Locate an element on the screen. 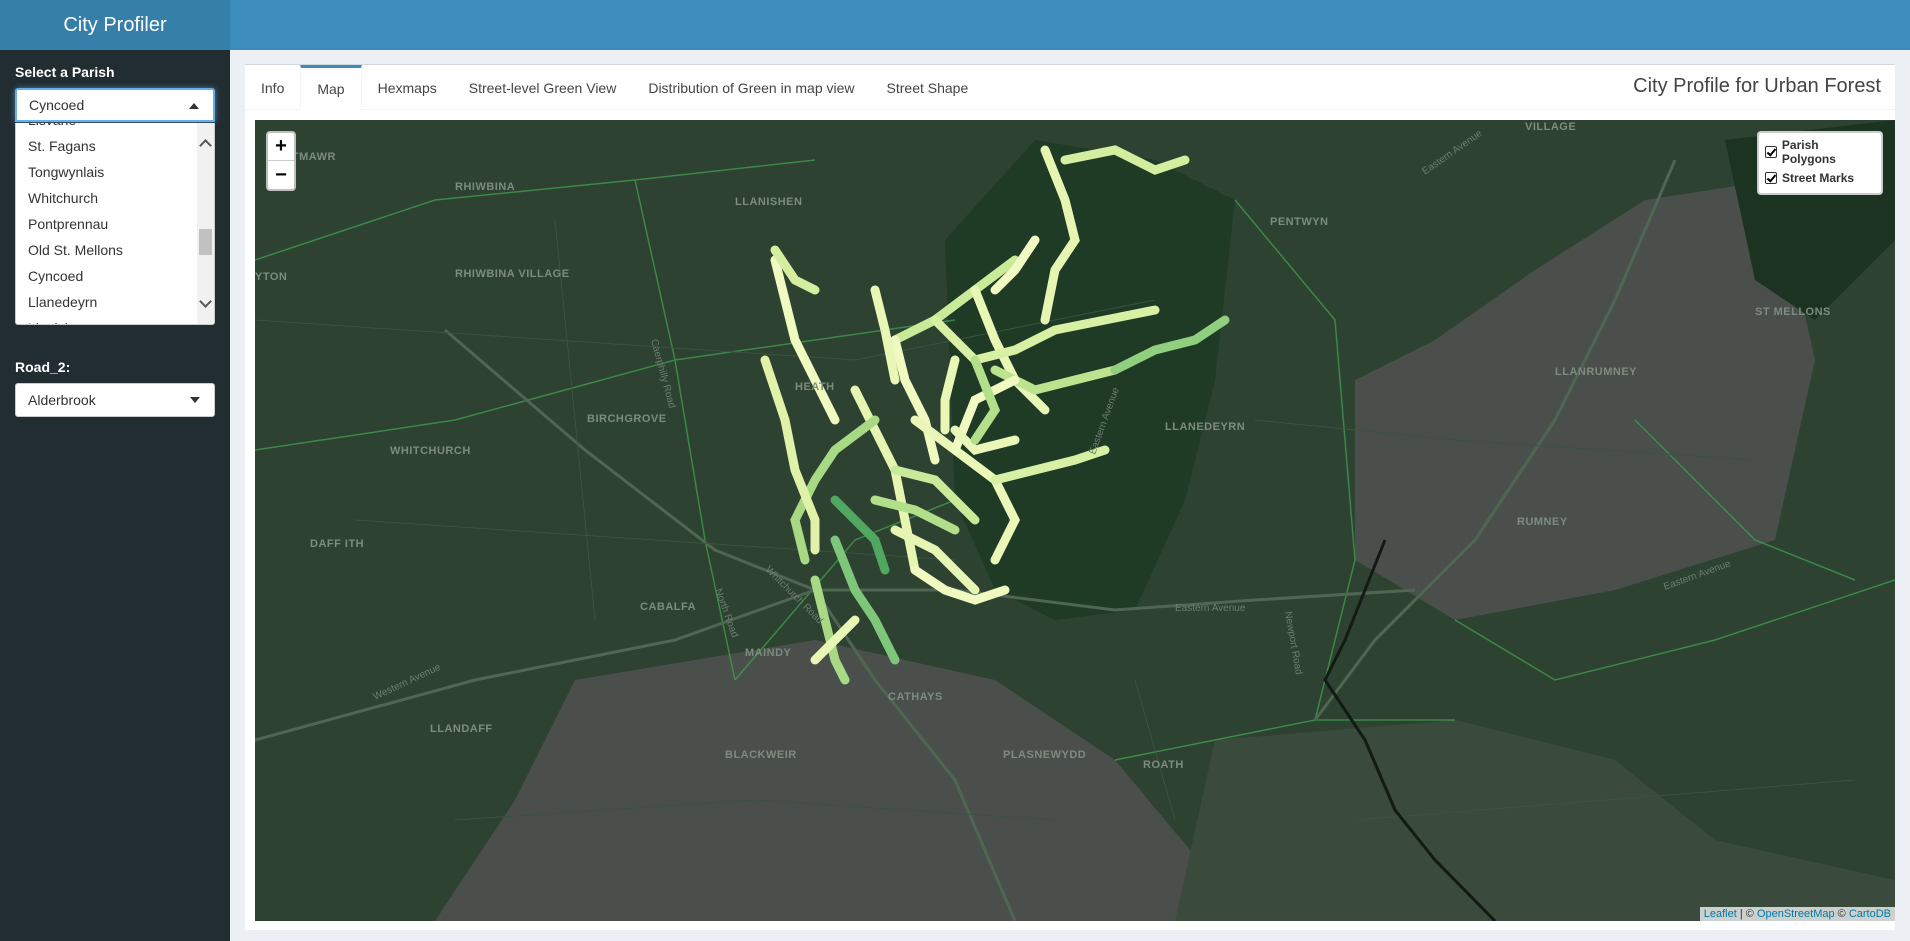 The image size is (1910, 941). place-label: LLANDAFF is located at coordinates (461, 729).